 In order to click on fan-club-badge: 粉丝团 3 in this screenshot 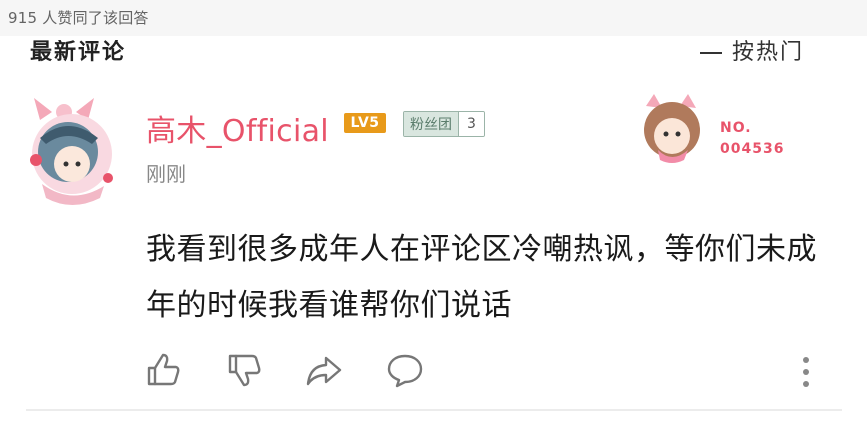, I will do `click(444, 124)`.